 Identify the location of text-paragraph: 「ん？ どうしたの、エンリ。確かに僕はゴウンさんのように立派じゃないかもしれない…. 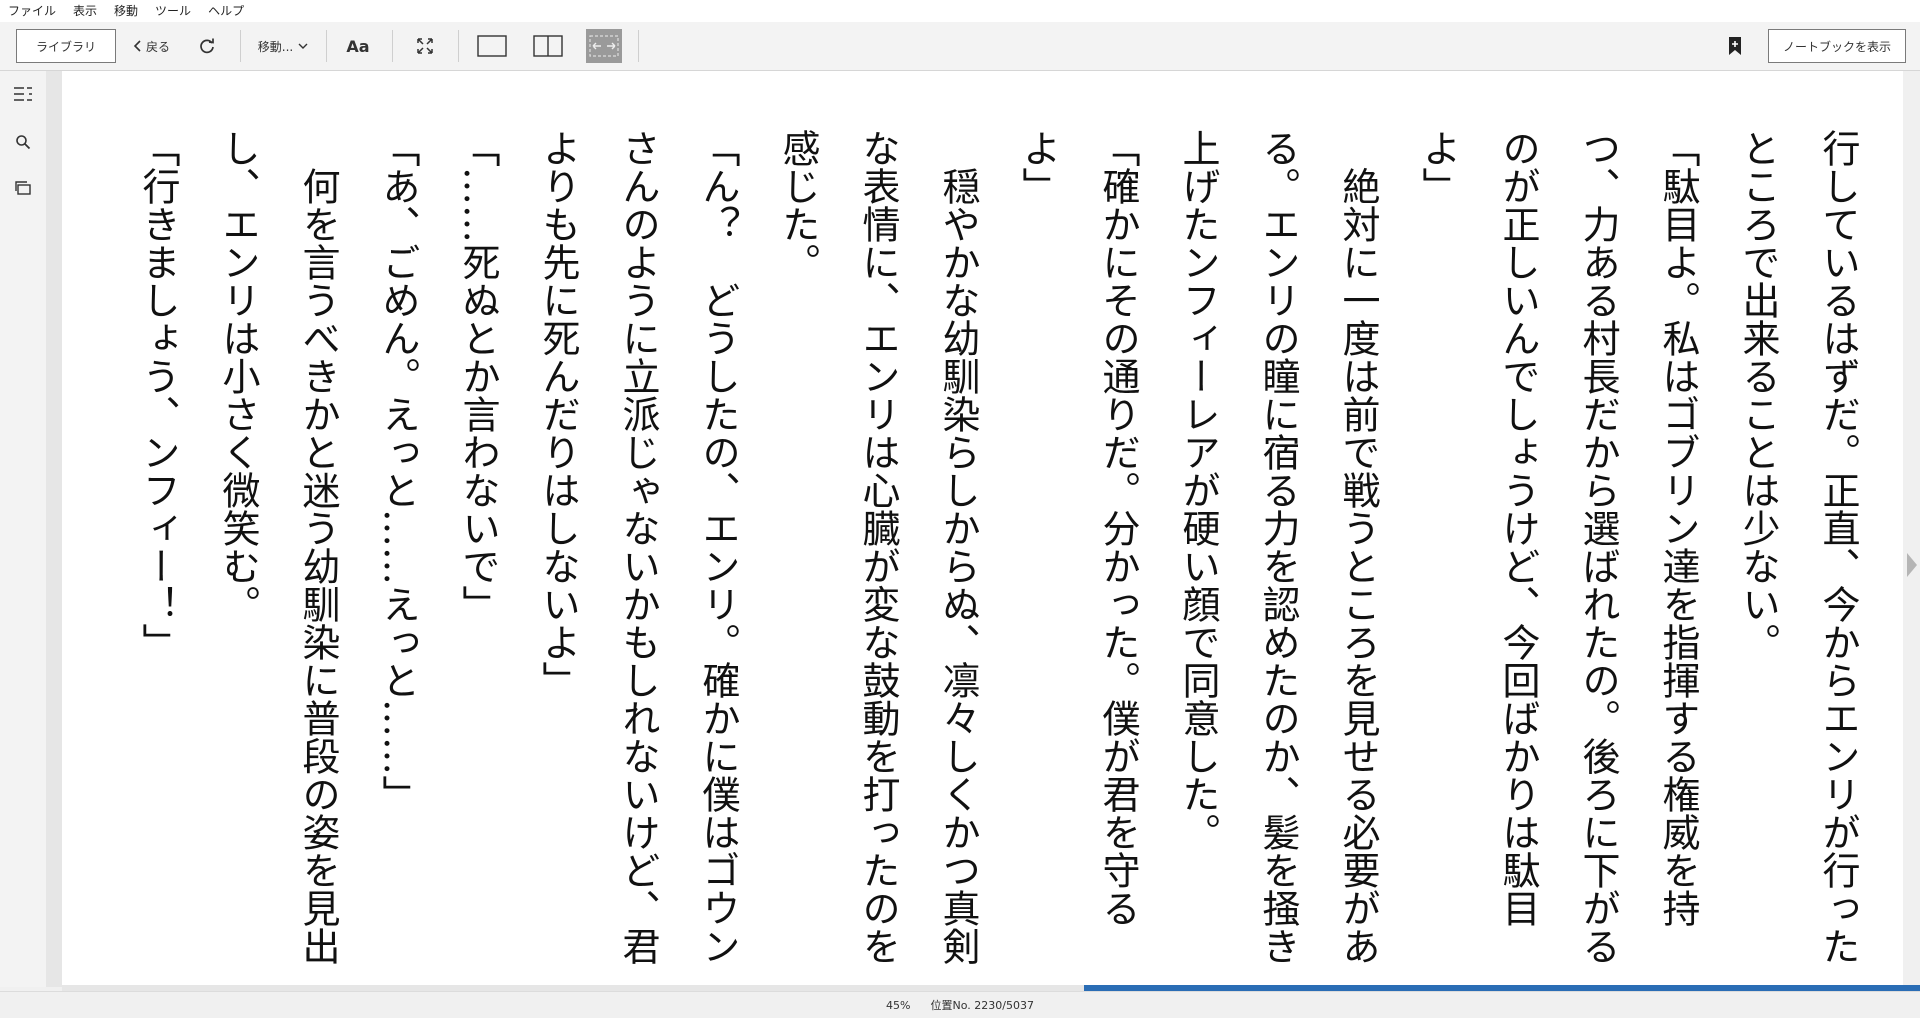
(638, 547).